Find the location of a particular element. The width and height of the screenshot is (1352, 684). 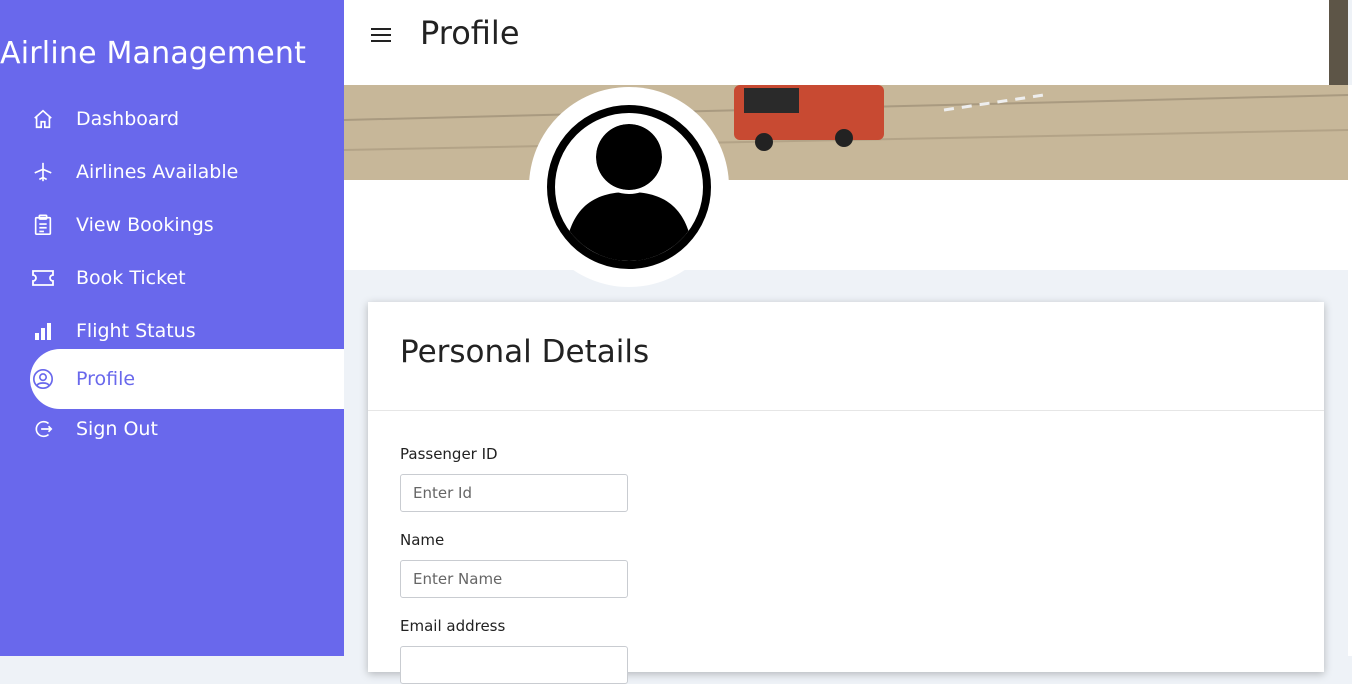

avatar-icon is located at coordinates (629, 187).